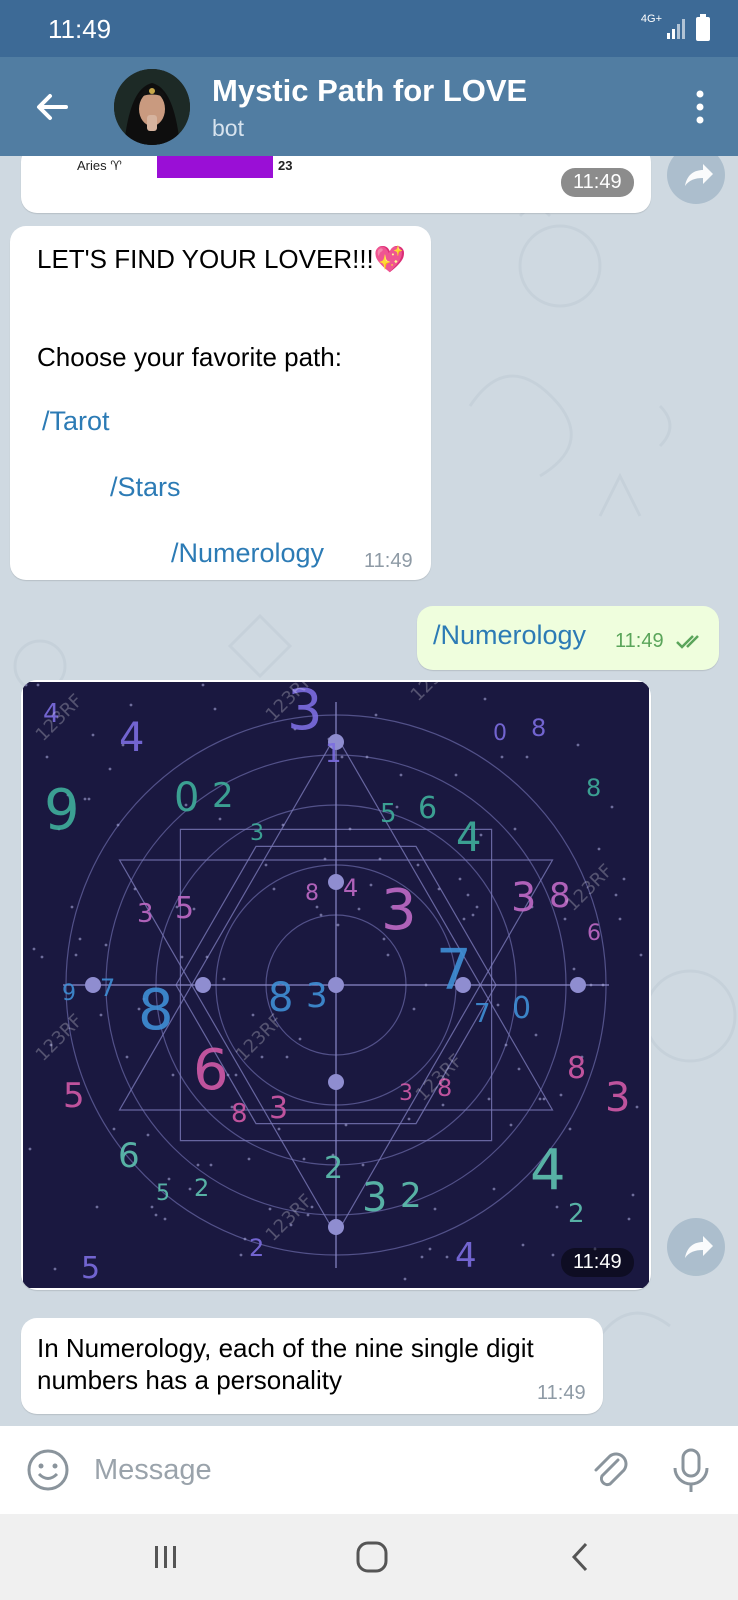  I want to click on more-options-icon, so click(700, 107).